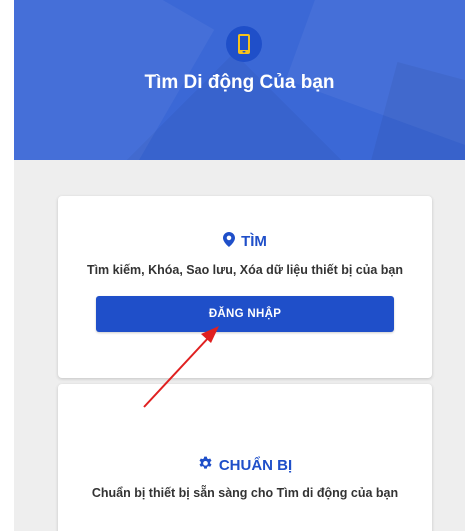  Describe the element at coordinates (7, 265) in the screenshot. I see `left-margin` at that location.